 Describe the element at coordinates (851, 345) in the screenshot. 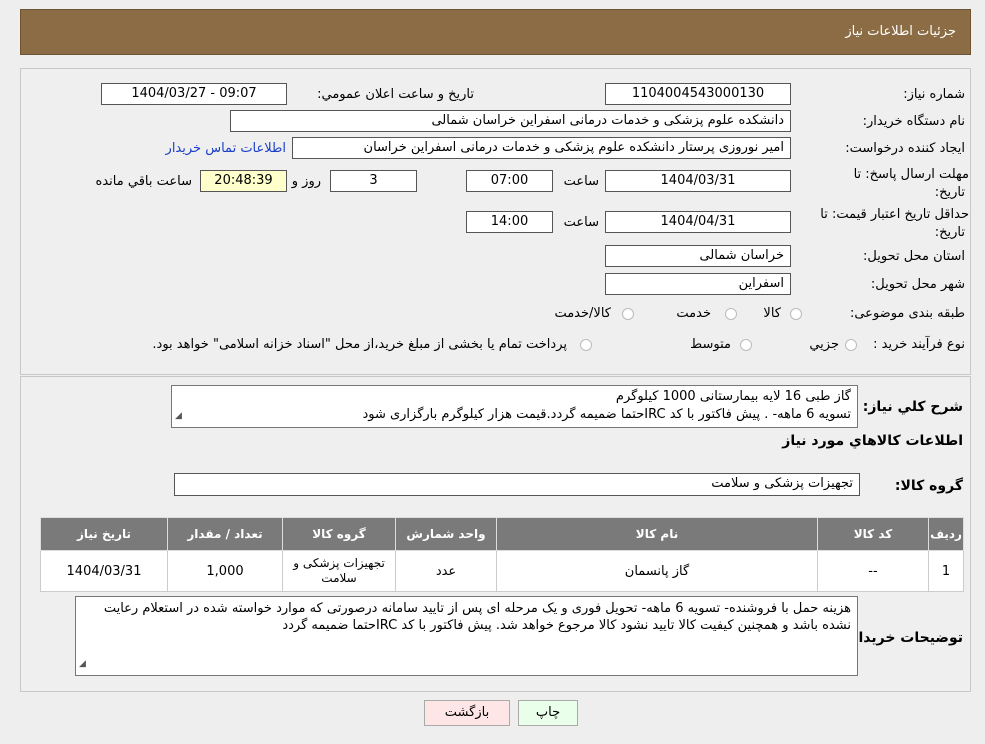

I see `process-radio-minor` at that location.